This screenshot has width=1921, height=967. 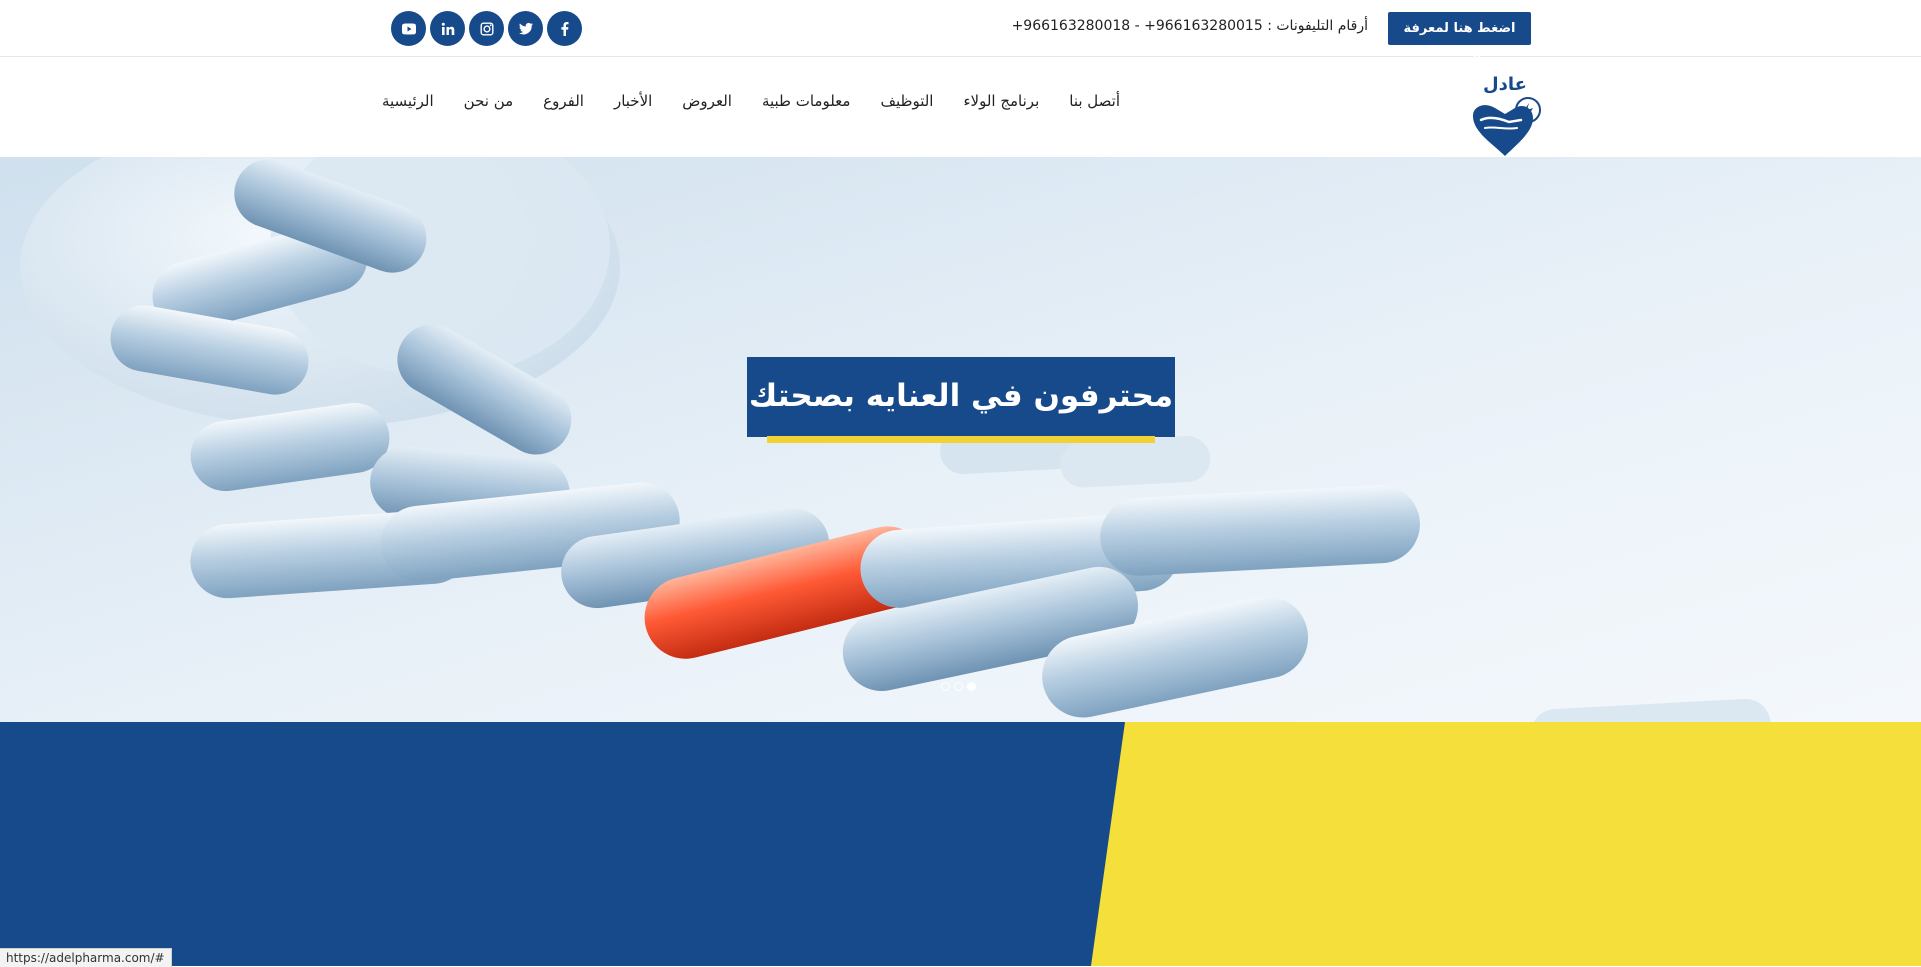 I want to click on slider-dots, so click(x=958, y=686).